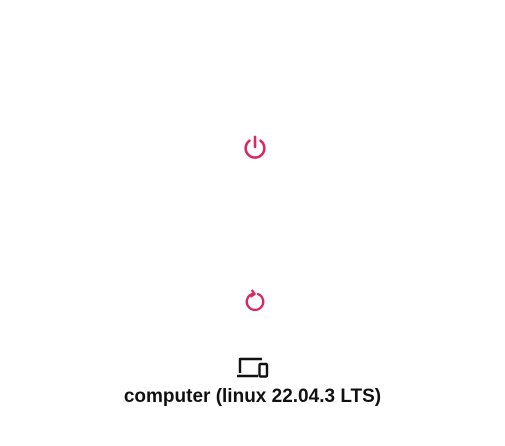 This screenshot has width=505, height=446. I want to click on device-label: computer (linux 22.04.3 LTS), so click(252, 396).